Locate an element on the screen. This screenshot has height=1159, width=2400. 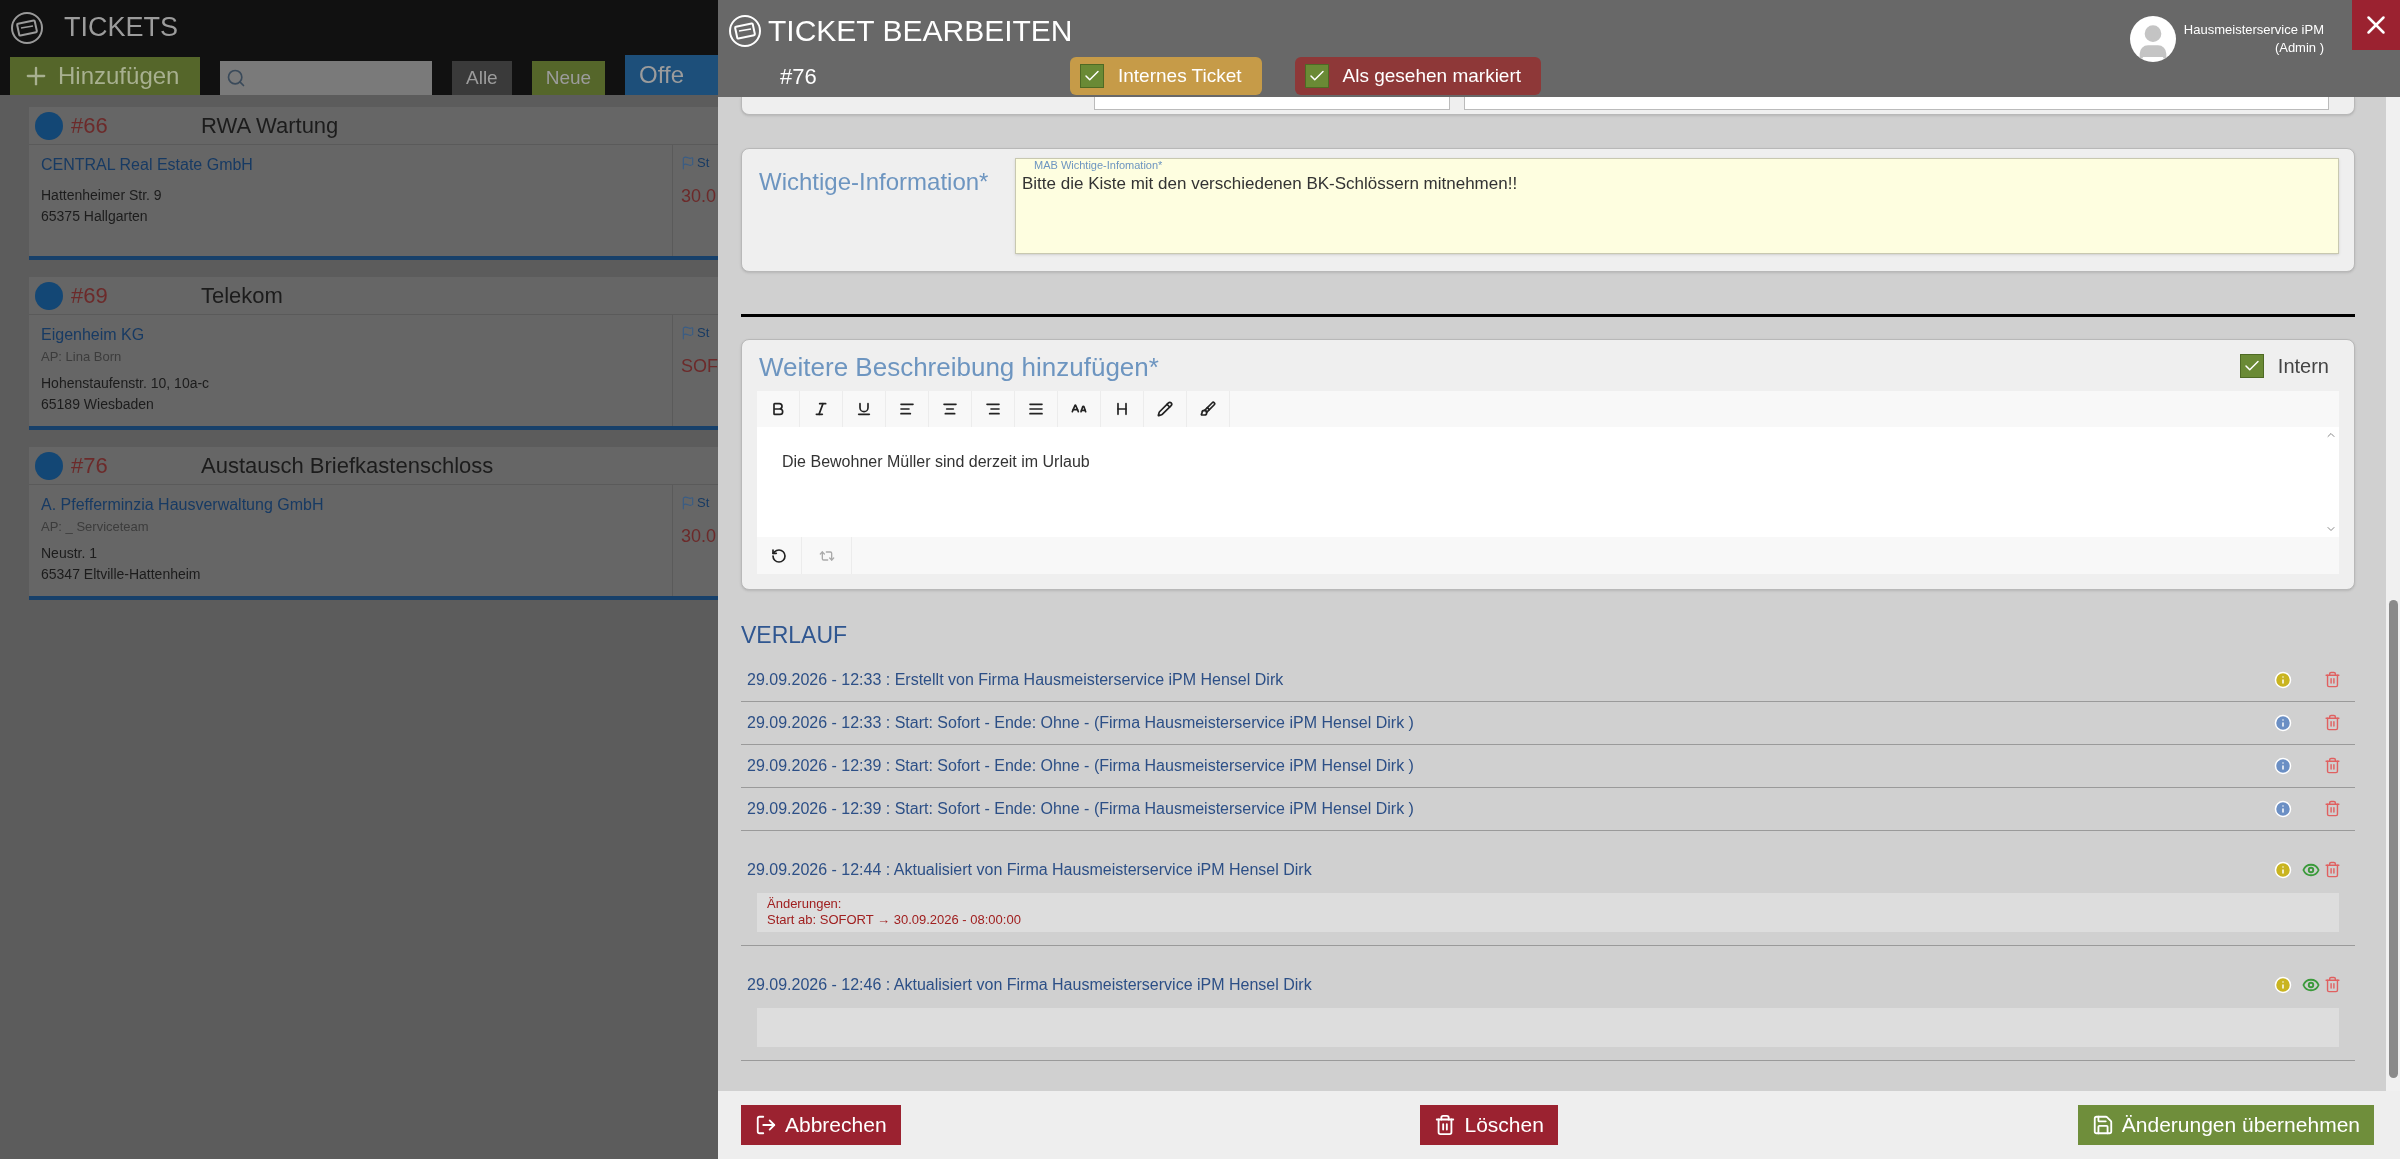
history-title: VERLAUF is located at coordinates (795, 635).